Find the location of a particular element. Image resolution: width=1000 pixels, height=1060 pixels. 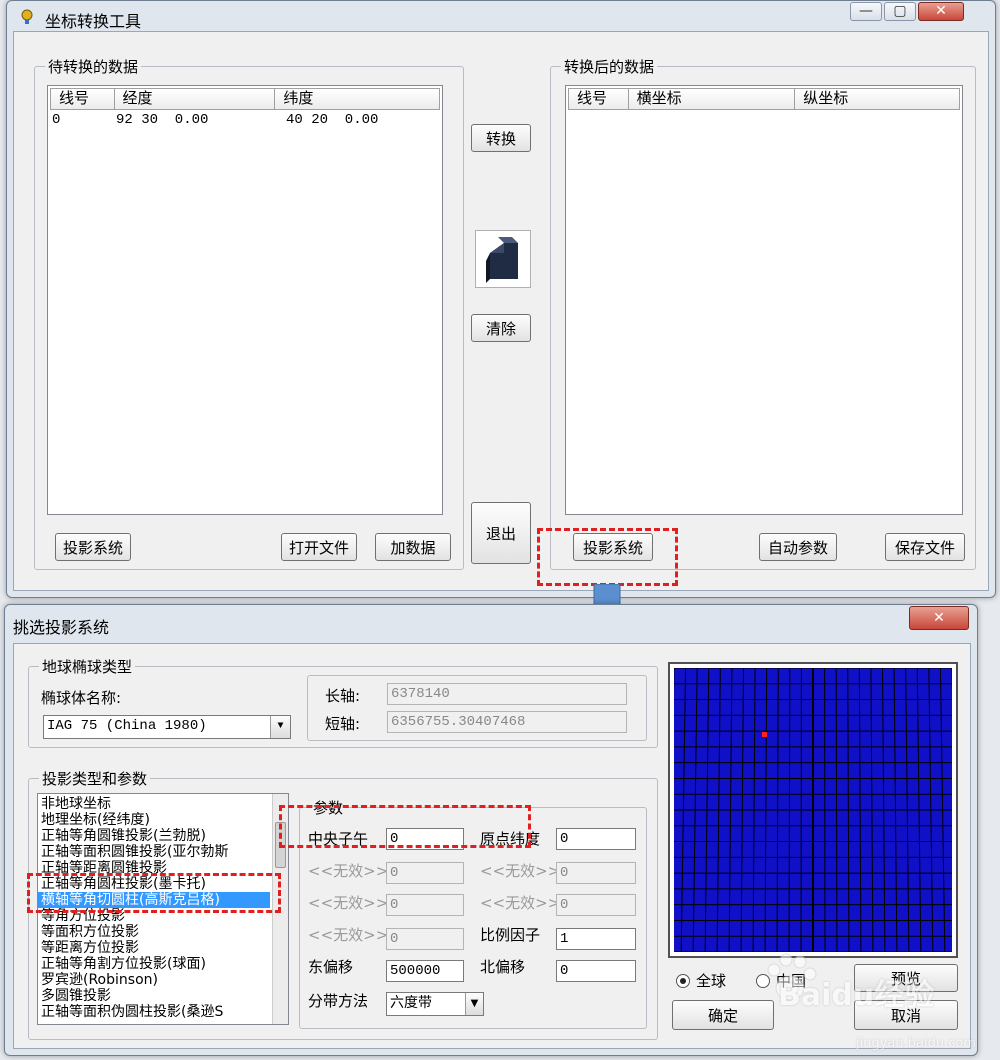

ellipsoid-group-title: 地球椭球类型 is located at coordinates (87, 666).